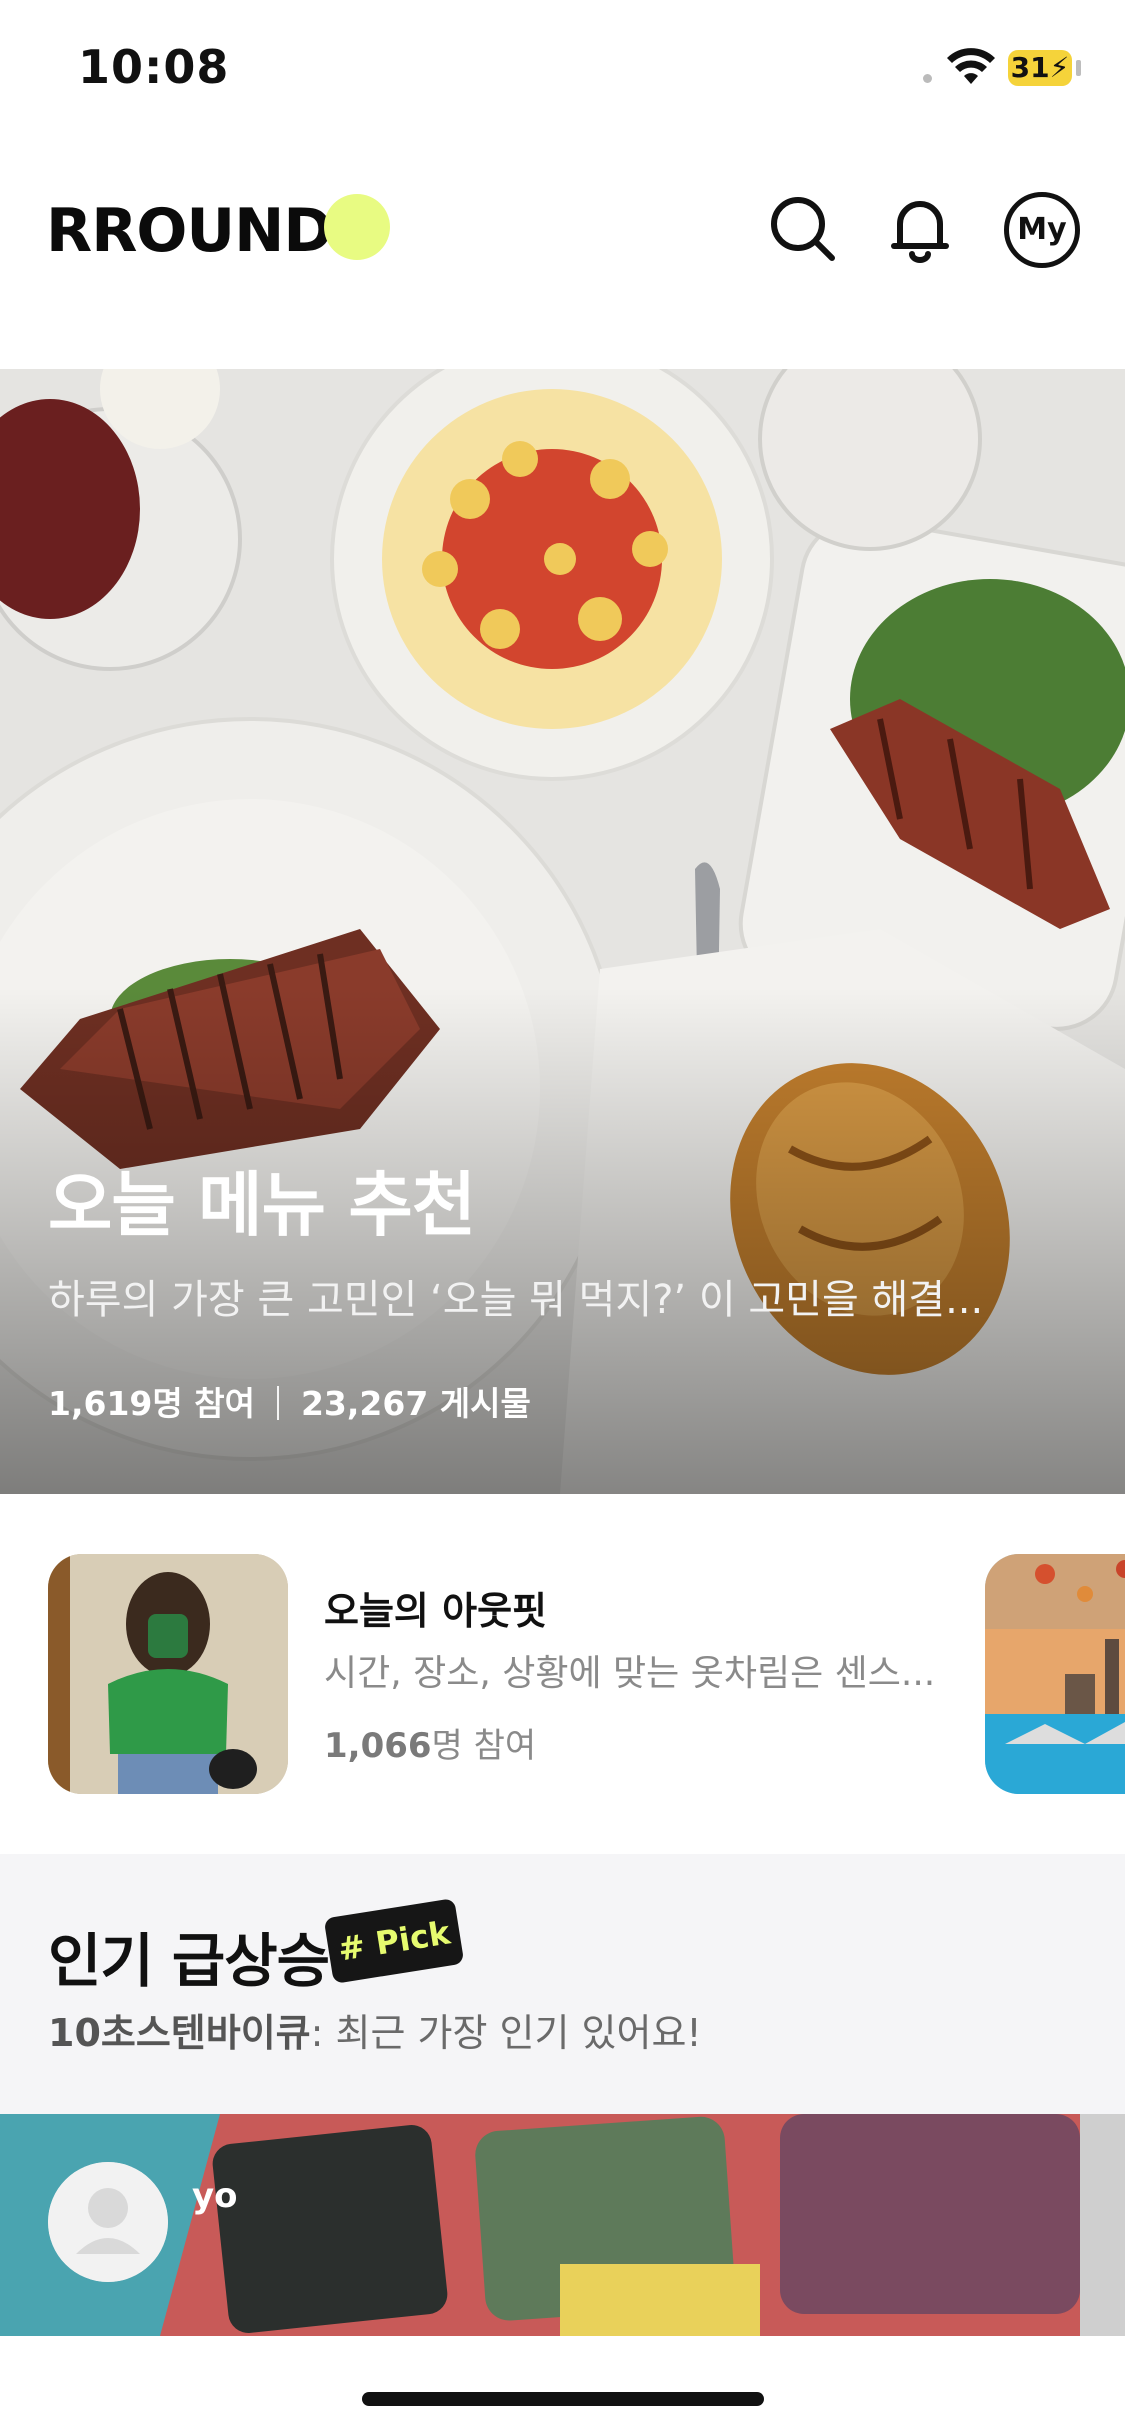 The width and height of the screenshot is (1125, 2436). I want to click on my-page-button: My, so click(1042, 230).